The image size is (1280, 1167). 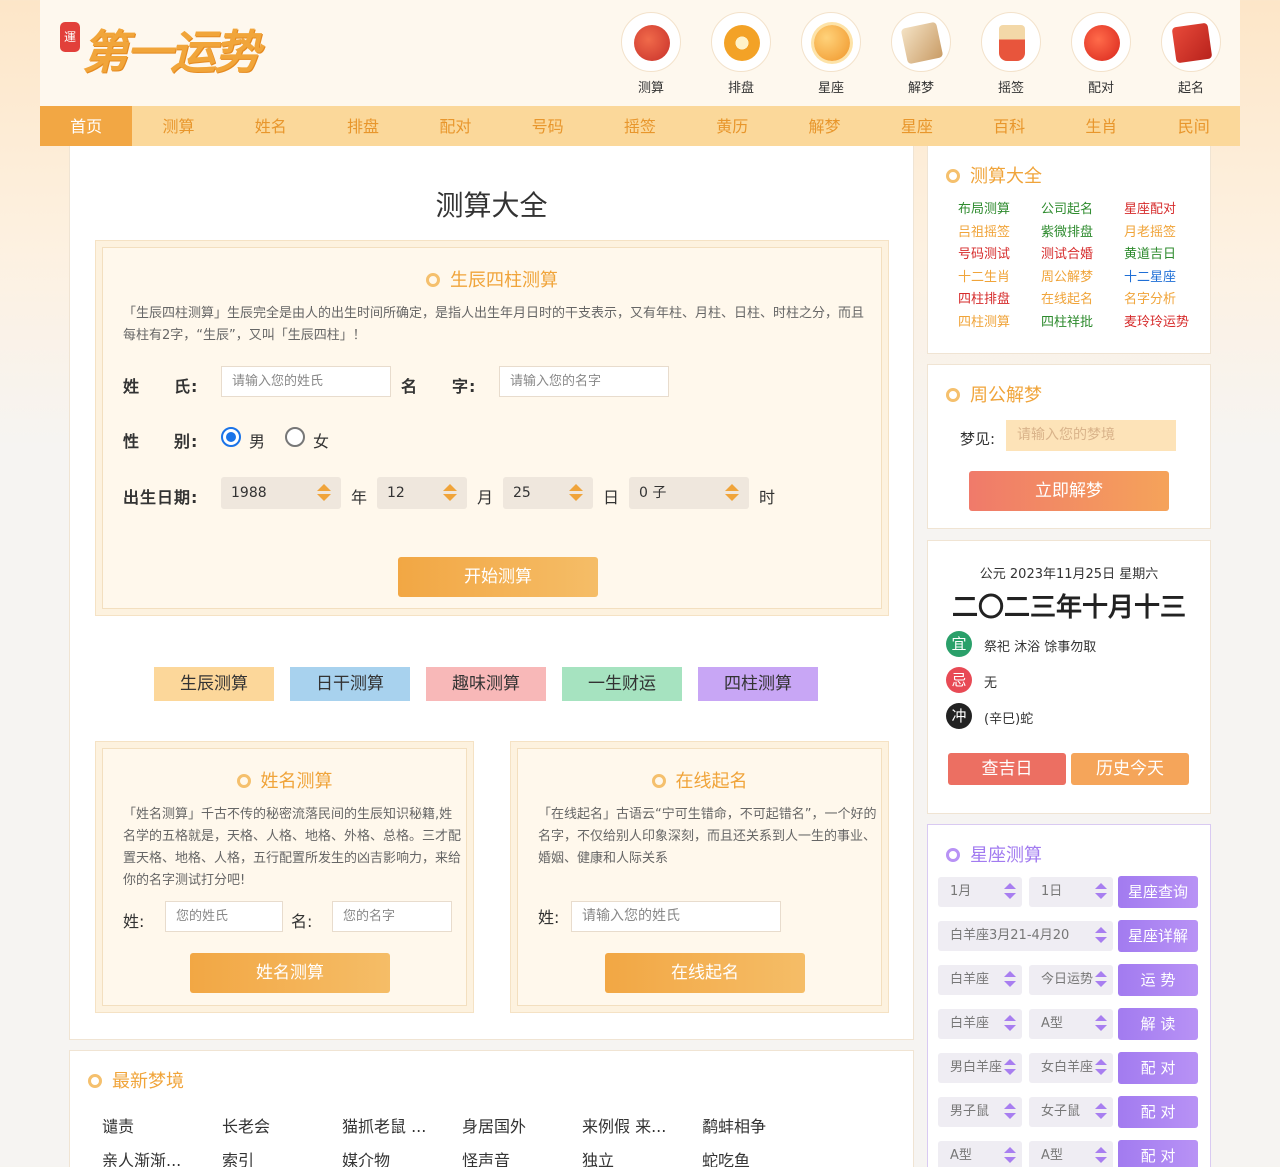 I want to click on nav-fortune: 测算, so click(x=178, y=126).